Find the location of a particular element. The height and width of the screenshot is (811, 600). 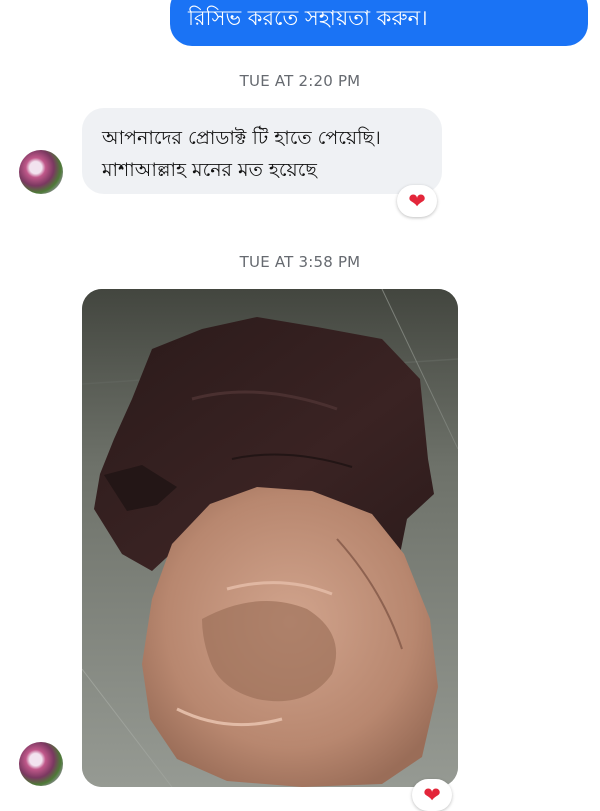

message-line: মাশাআল্লাহ মনের মত হয়েছে is located at coordinates (209, 170).